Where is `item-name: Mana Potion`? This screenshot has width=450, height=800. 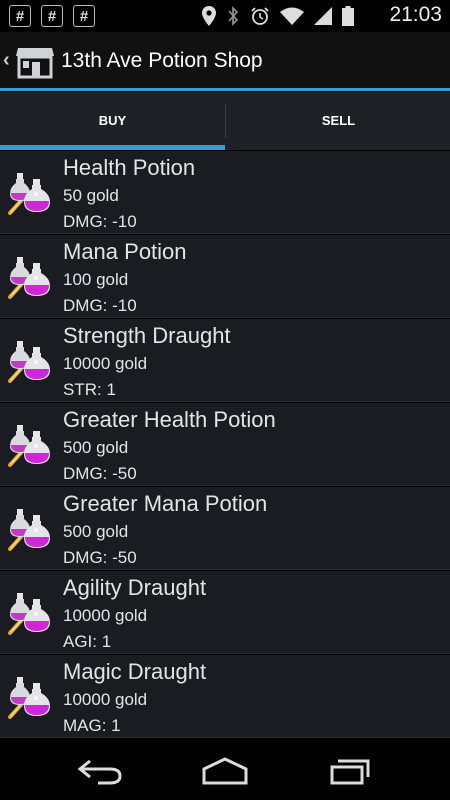 item-name: Mana Potion is located at coordinates (125, 251).